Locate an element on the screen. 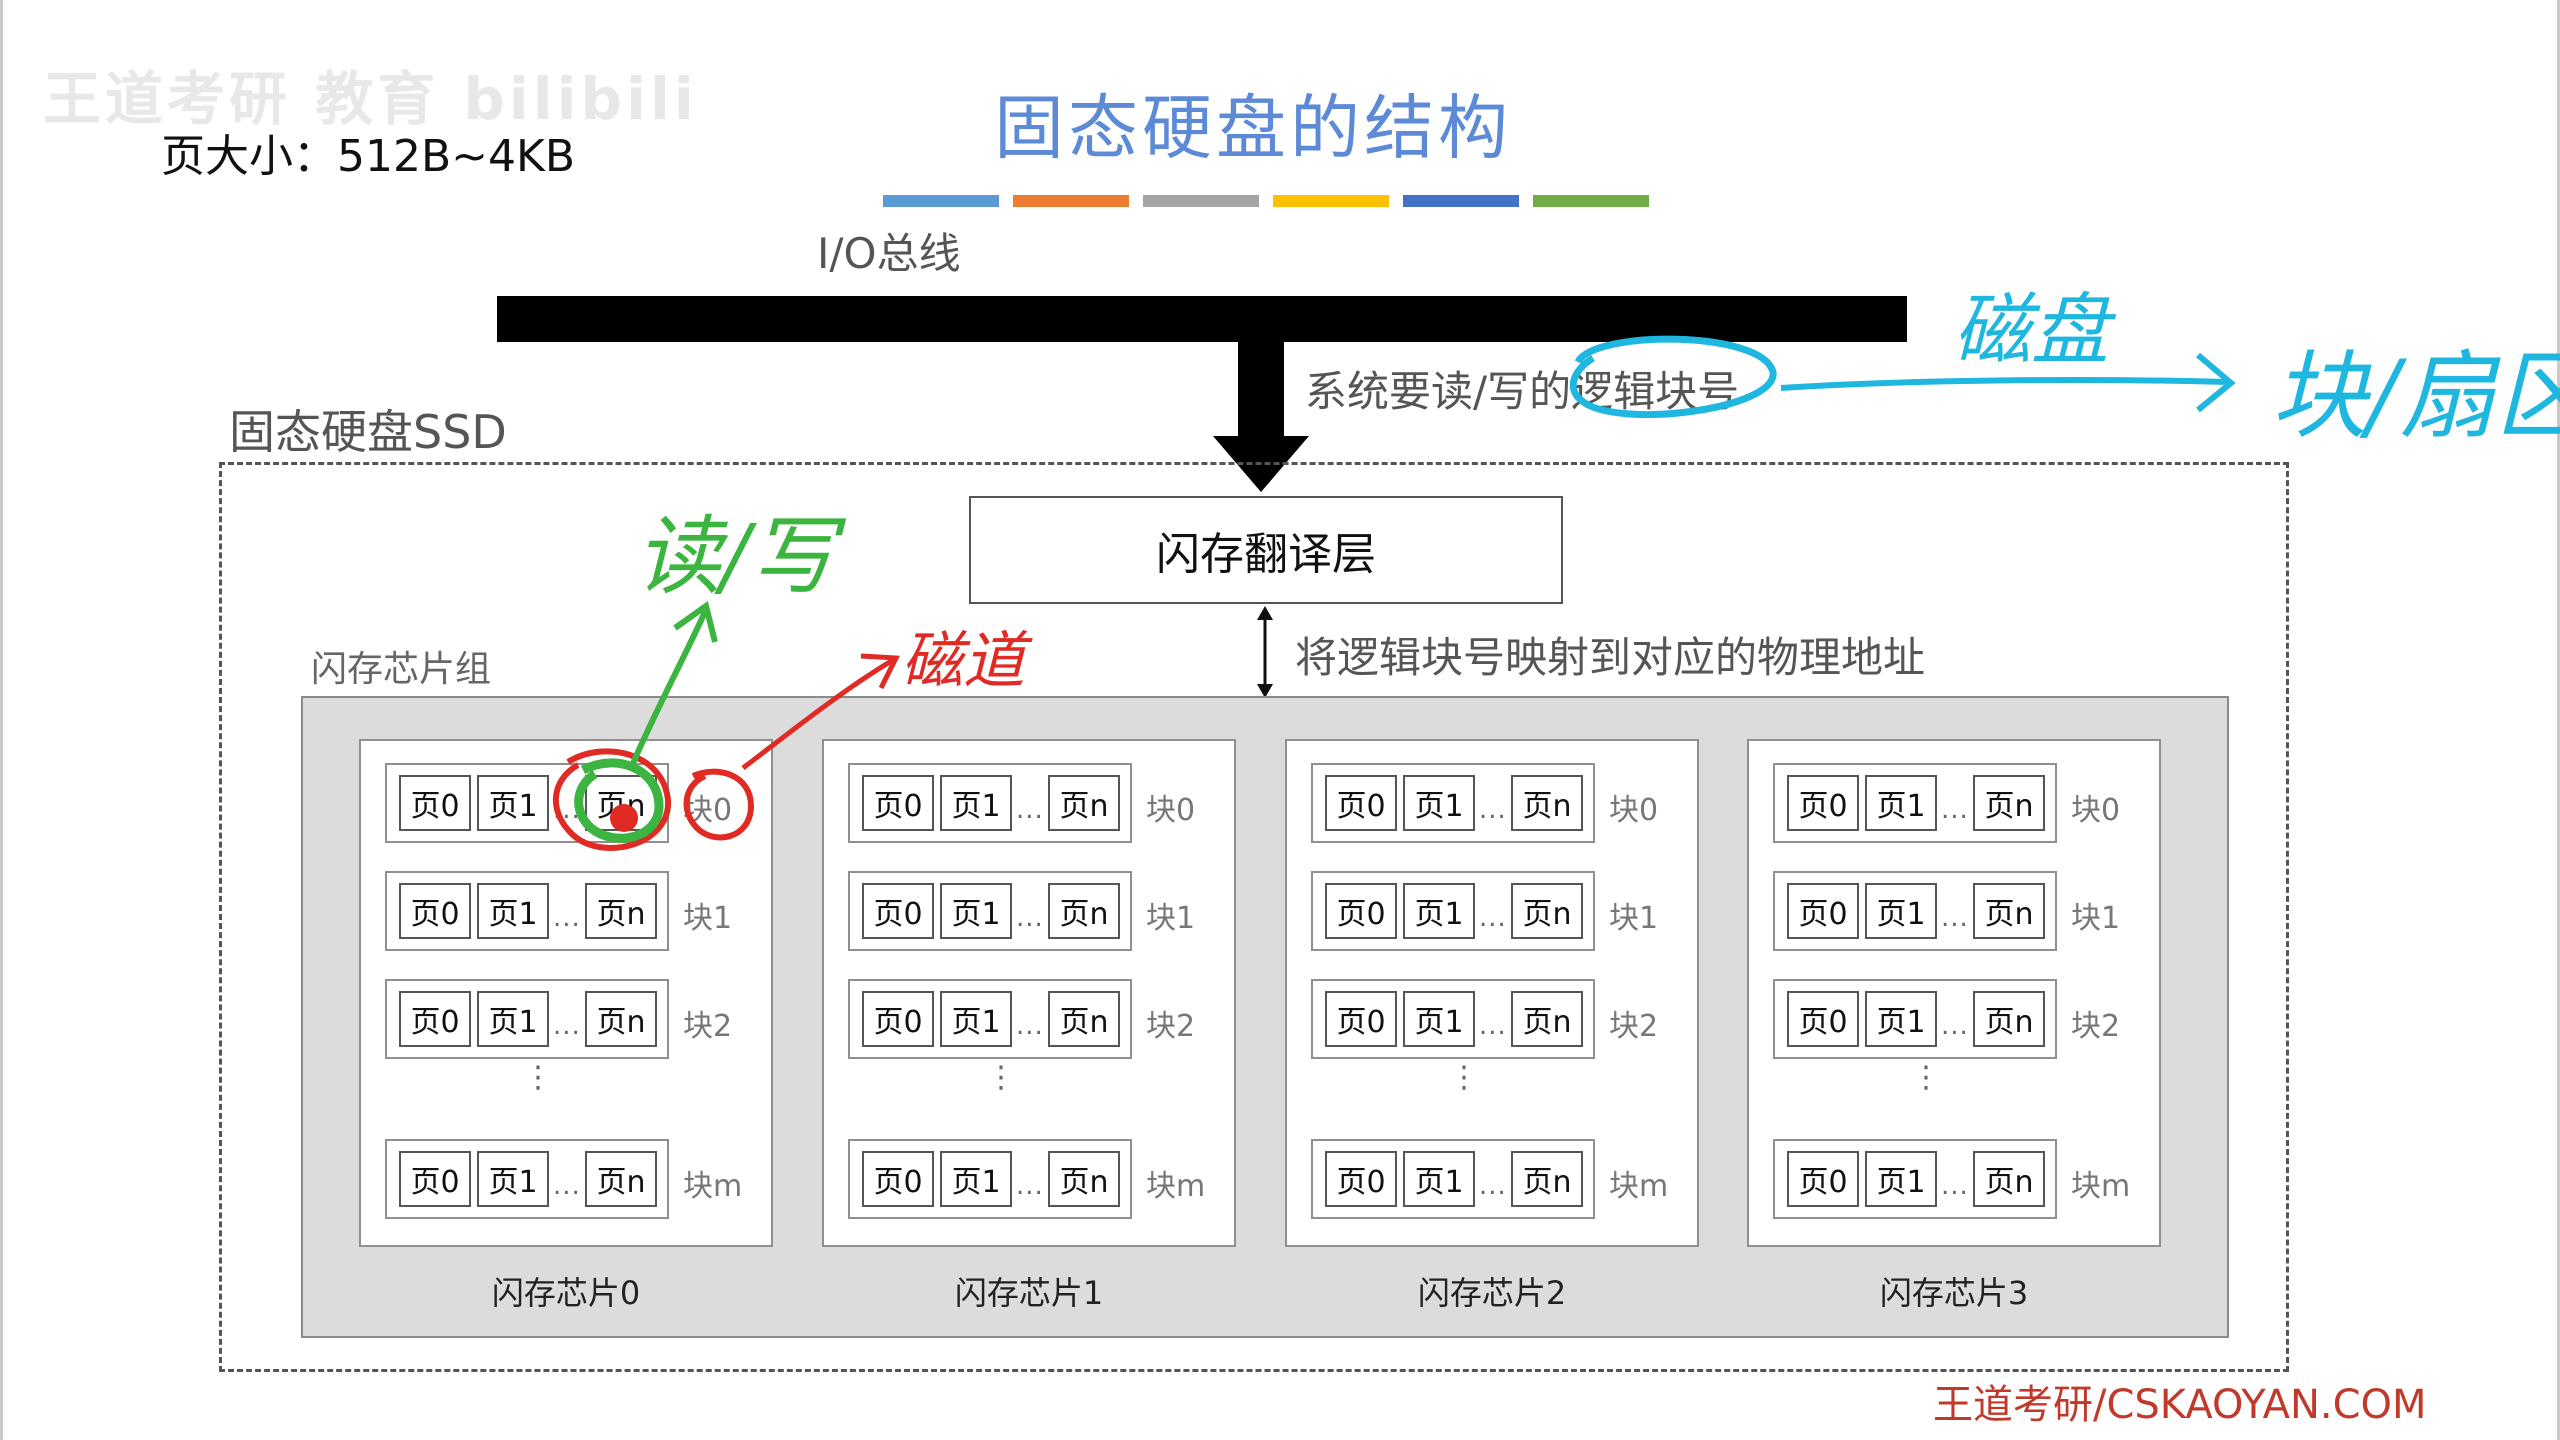  annotation-track: 磁道 is located at coordinates (963, 660).